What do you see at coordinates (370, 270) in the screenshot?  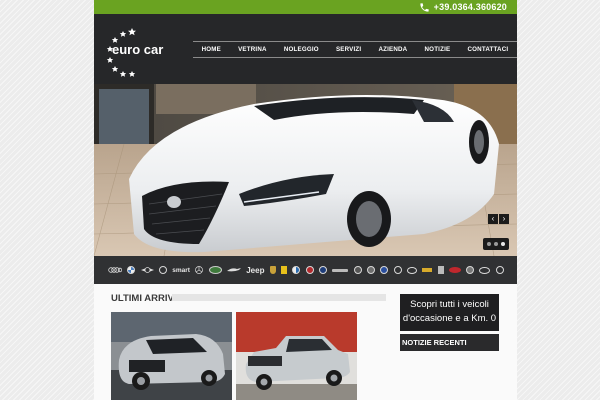 I see `opel-logo-icon` at bounding box center [370, 270].